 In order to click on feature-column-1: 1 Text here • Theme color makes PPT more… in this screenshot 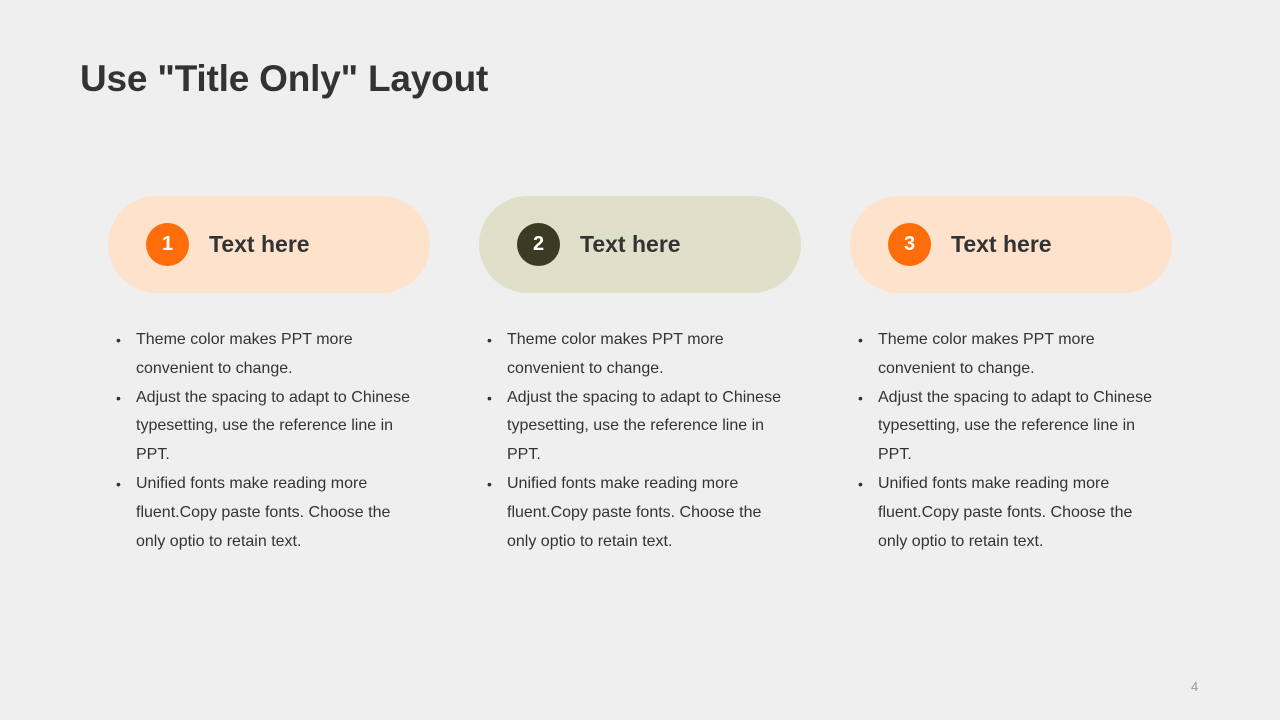, I will do `click(269, 373)`.